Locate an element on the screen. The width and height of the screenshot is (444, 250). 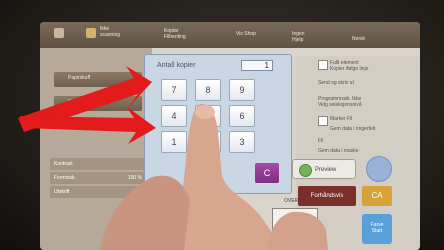
red-arrow-icon is located at coordinates (87, 105).